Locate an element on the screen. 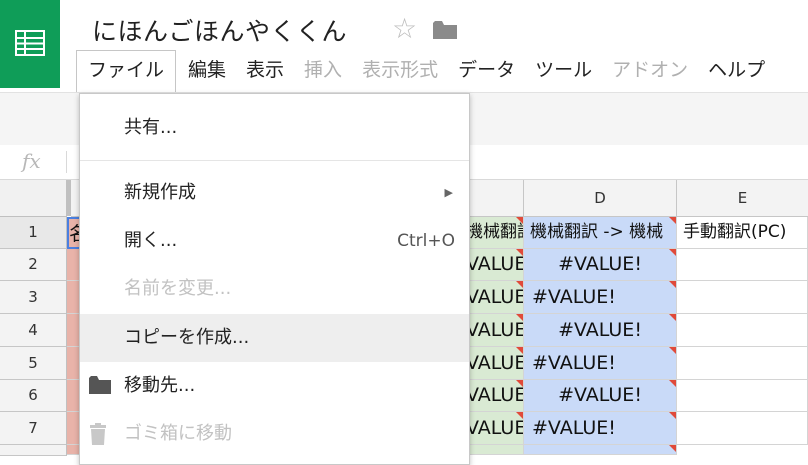  menu-addons: アドオン is located at coordinates (650, 70).